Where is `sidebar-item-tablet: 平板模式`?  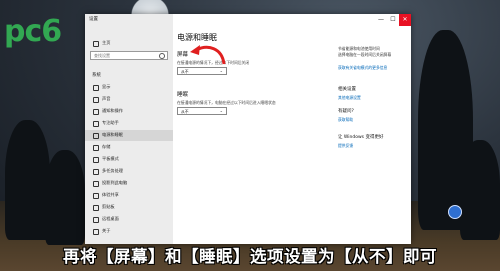 sidebar-item-tablet: 平板模式 is located at coordinates (129, 159).